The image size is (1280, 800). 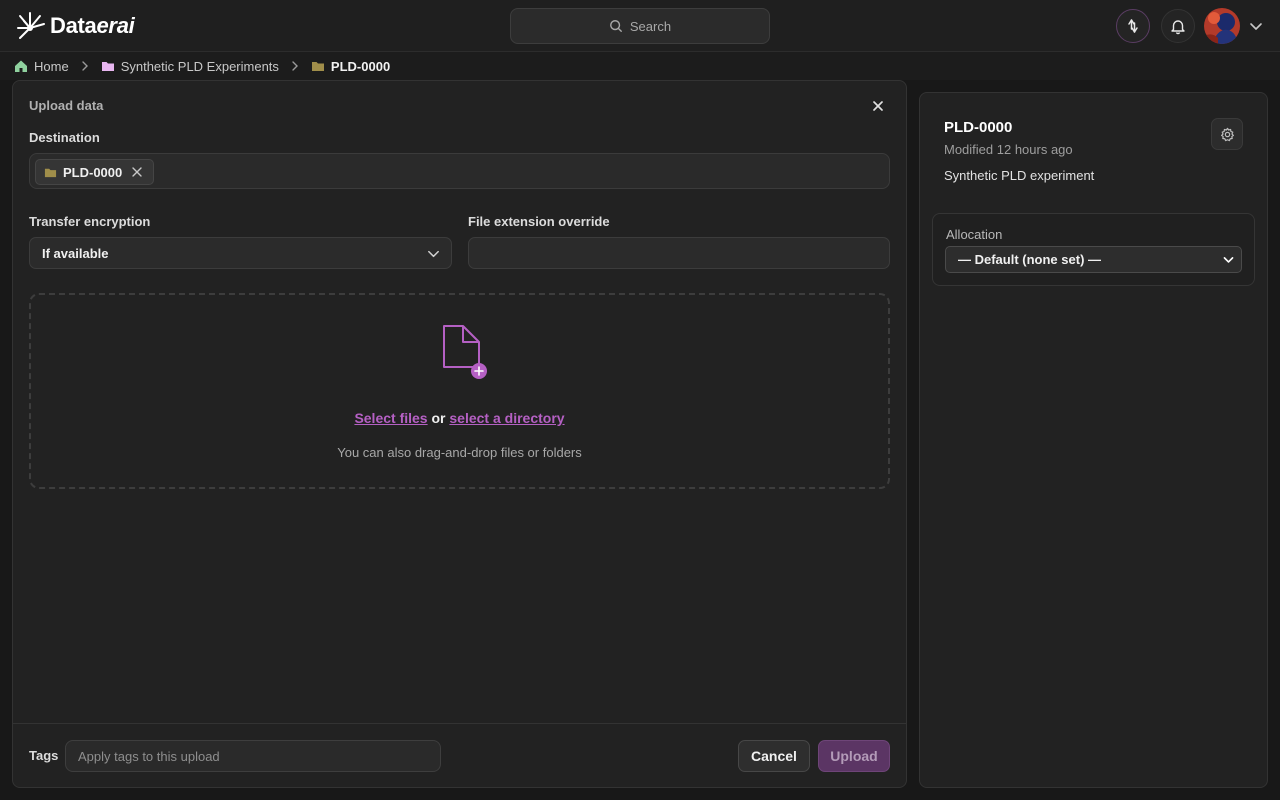 What do you see at coordinates (350, 66) in the screenshot?
I see `breadcrumb-current: PLD-0000` at bounding box center [350, 66].